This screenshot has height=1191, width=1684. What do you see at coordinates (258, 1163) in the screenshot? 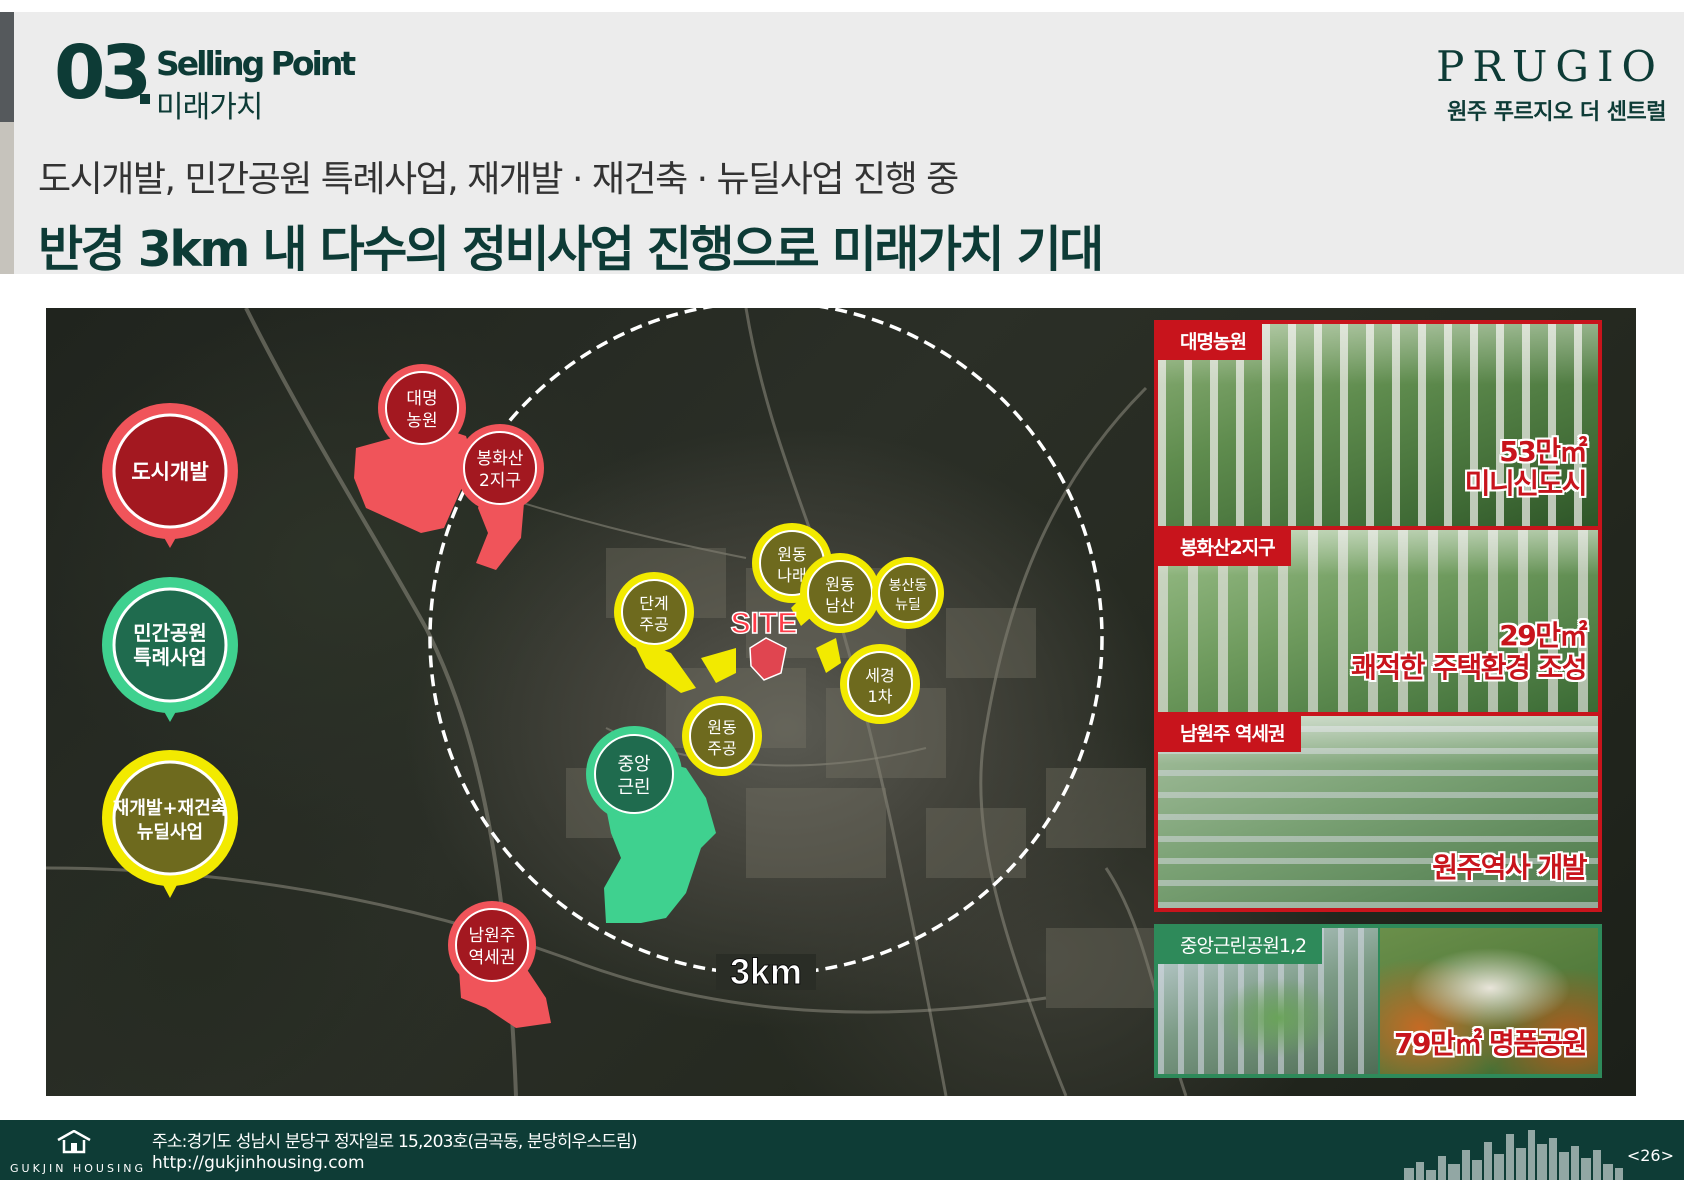
I see `footer-url: http://gukjinhousing.com` at bounding box center [258, 1163].